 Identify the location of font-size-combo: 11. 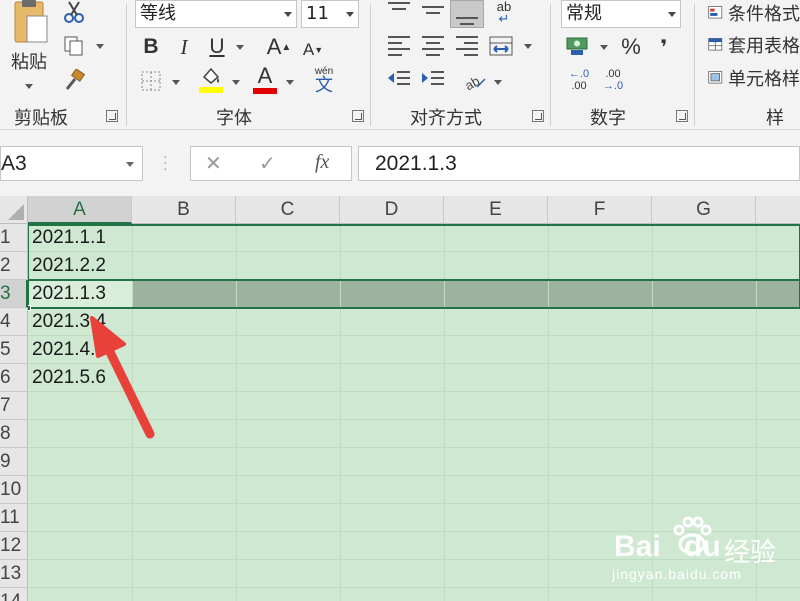
(330, 14).